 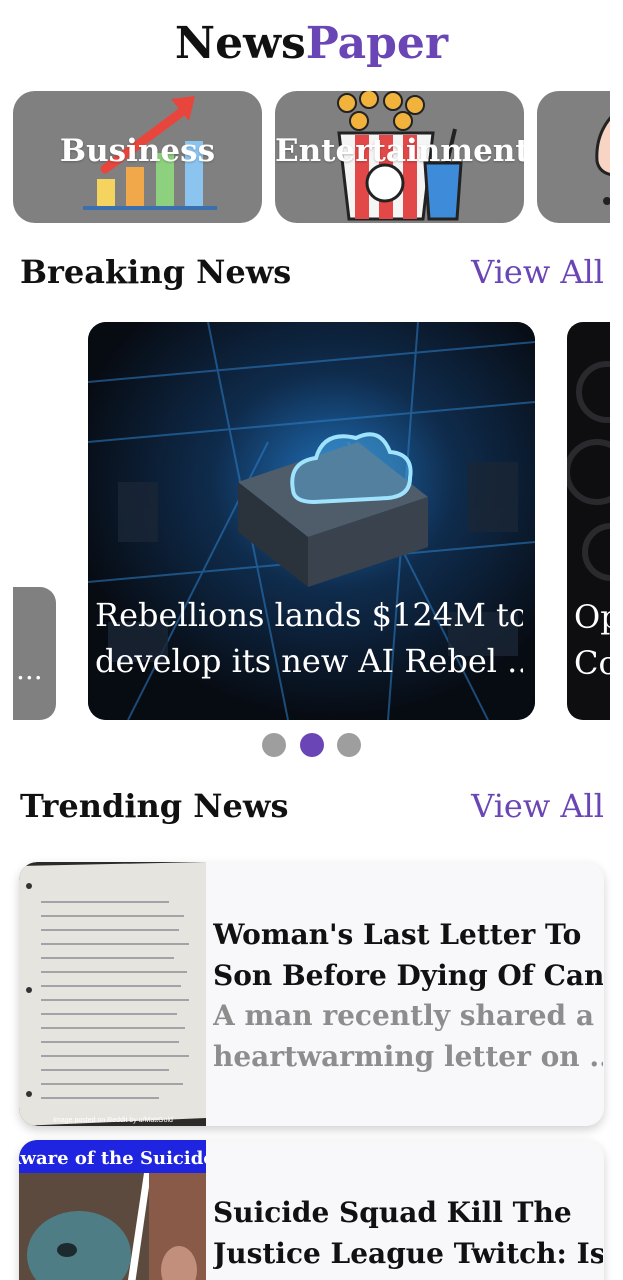 I want to click on breaking-next-card: Op Co, so click(x=588, y=521).